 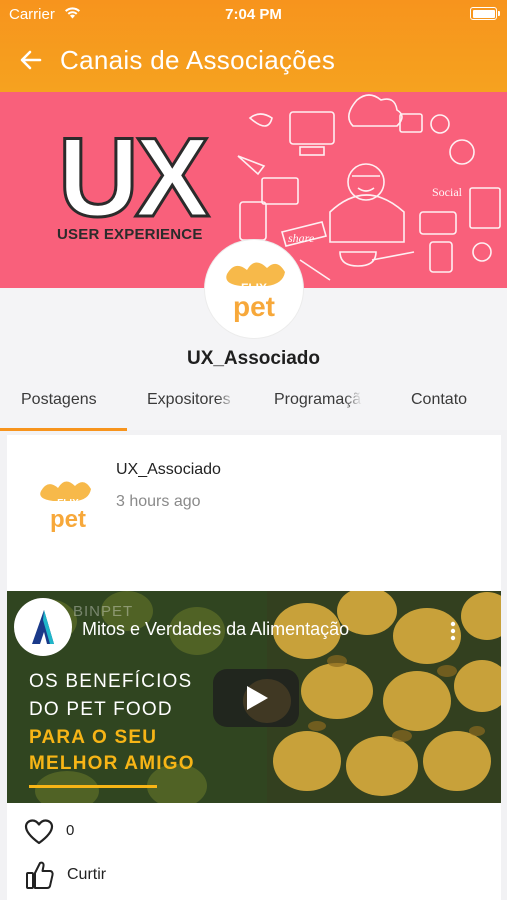 What do you see at coordinates (31, 60) in the screenshot?
I see `back-arrow-icon` at bounding box center [31, 60].